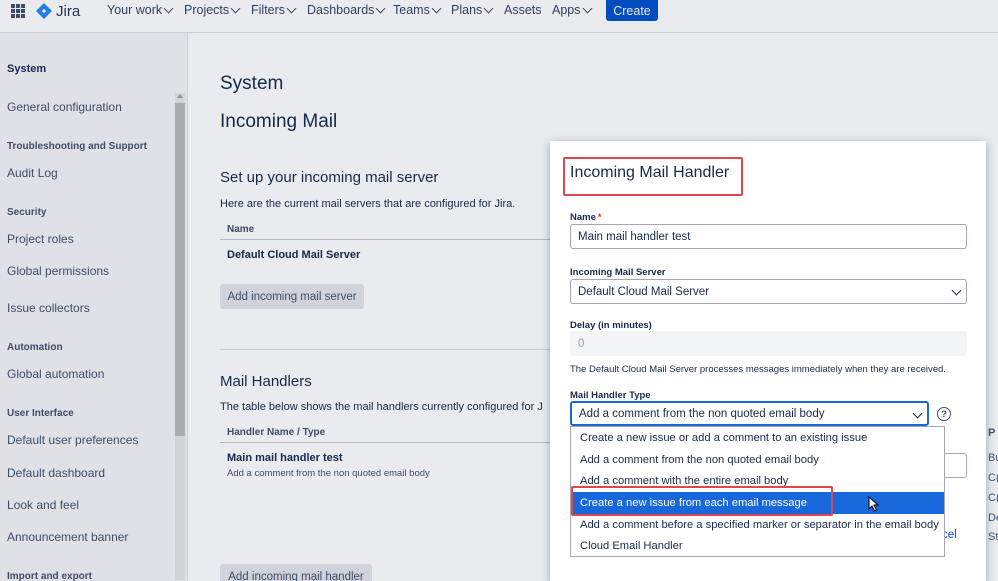  What do you see at coordinates (58, 271) in the screenshot?
I see `sidebar-item-global-permissions: Global permissions` at bounding box center [58, 271].